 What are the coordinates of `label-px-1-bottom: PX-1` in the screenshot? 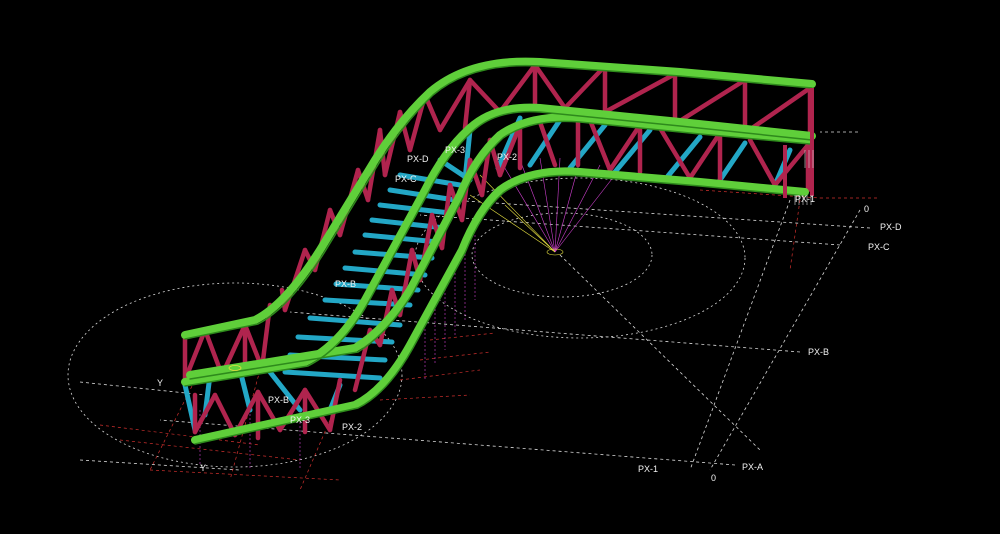 It's located at (648, 469).